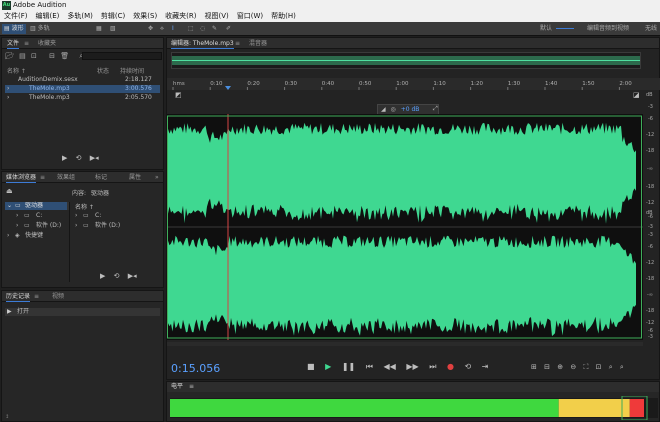 This screenshot has width=660, height=422. Describe the element at coordinates (16, 70) in the screenshot. I see `column-name: 名称 ↑` at that location.